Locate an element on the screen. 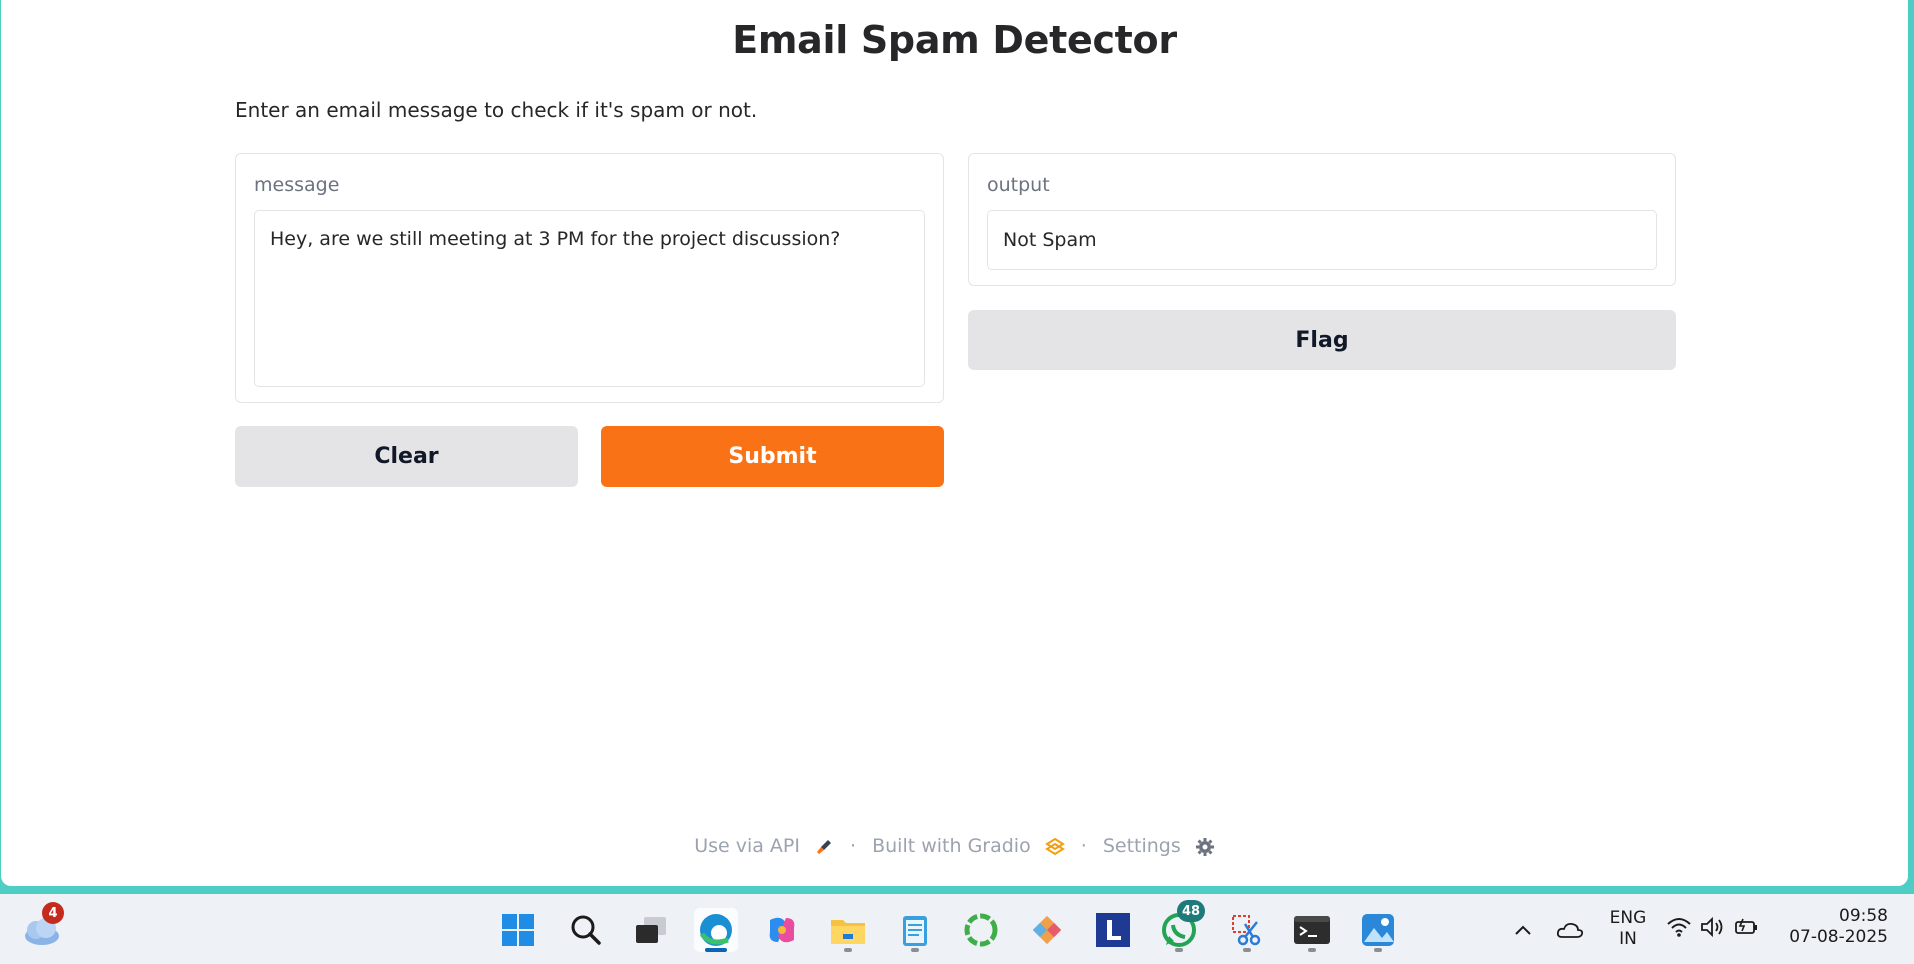  use-via-api-label: Use via API is located at coordinates (747, 846).